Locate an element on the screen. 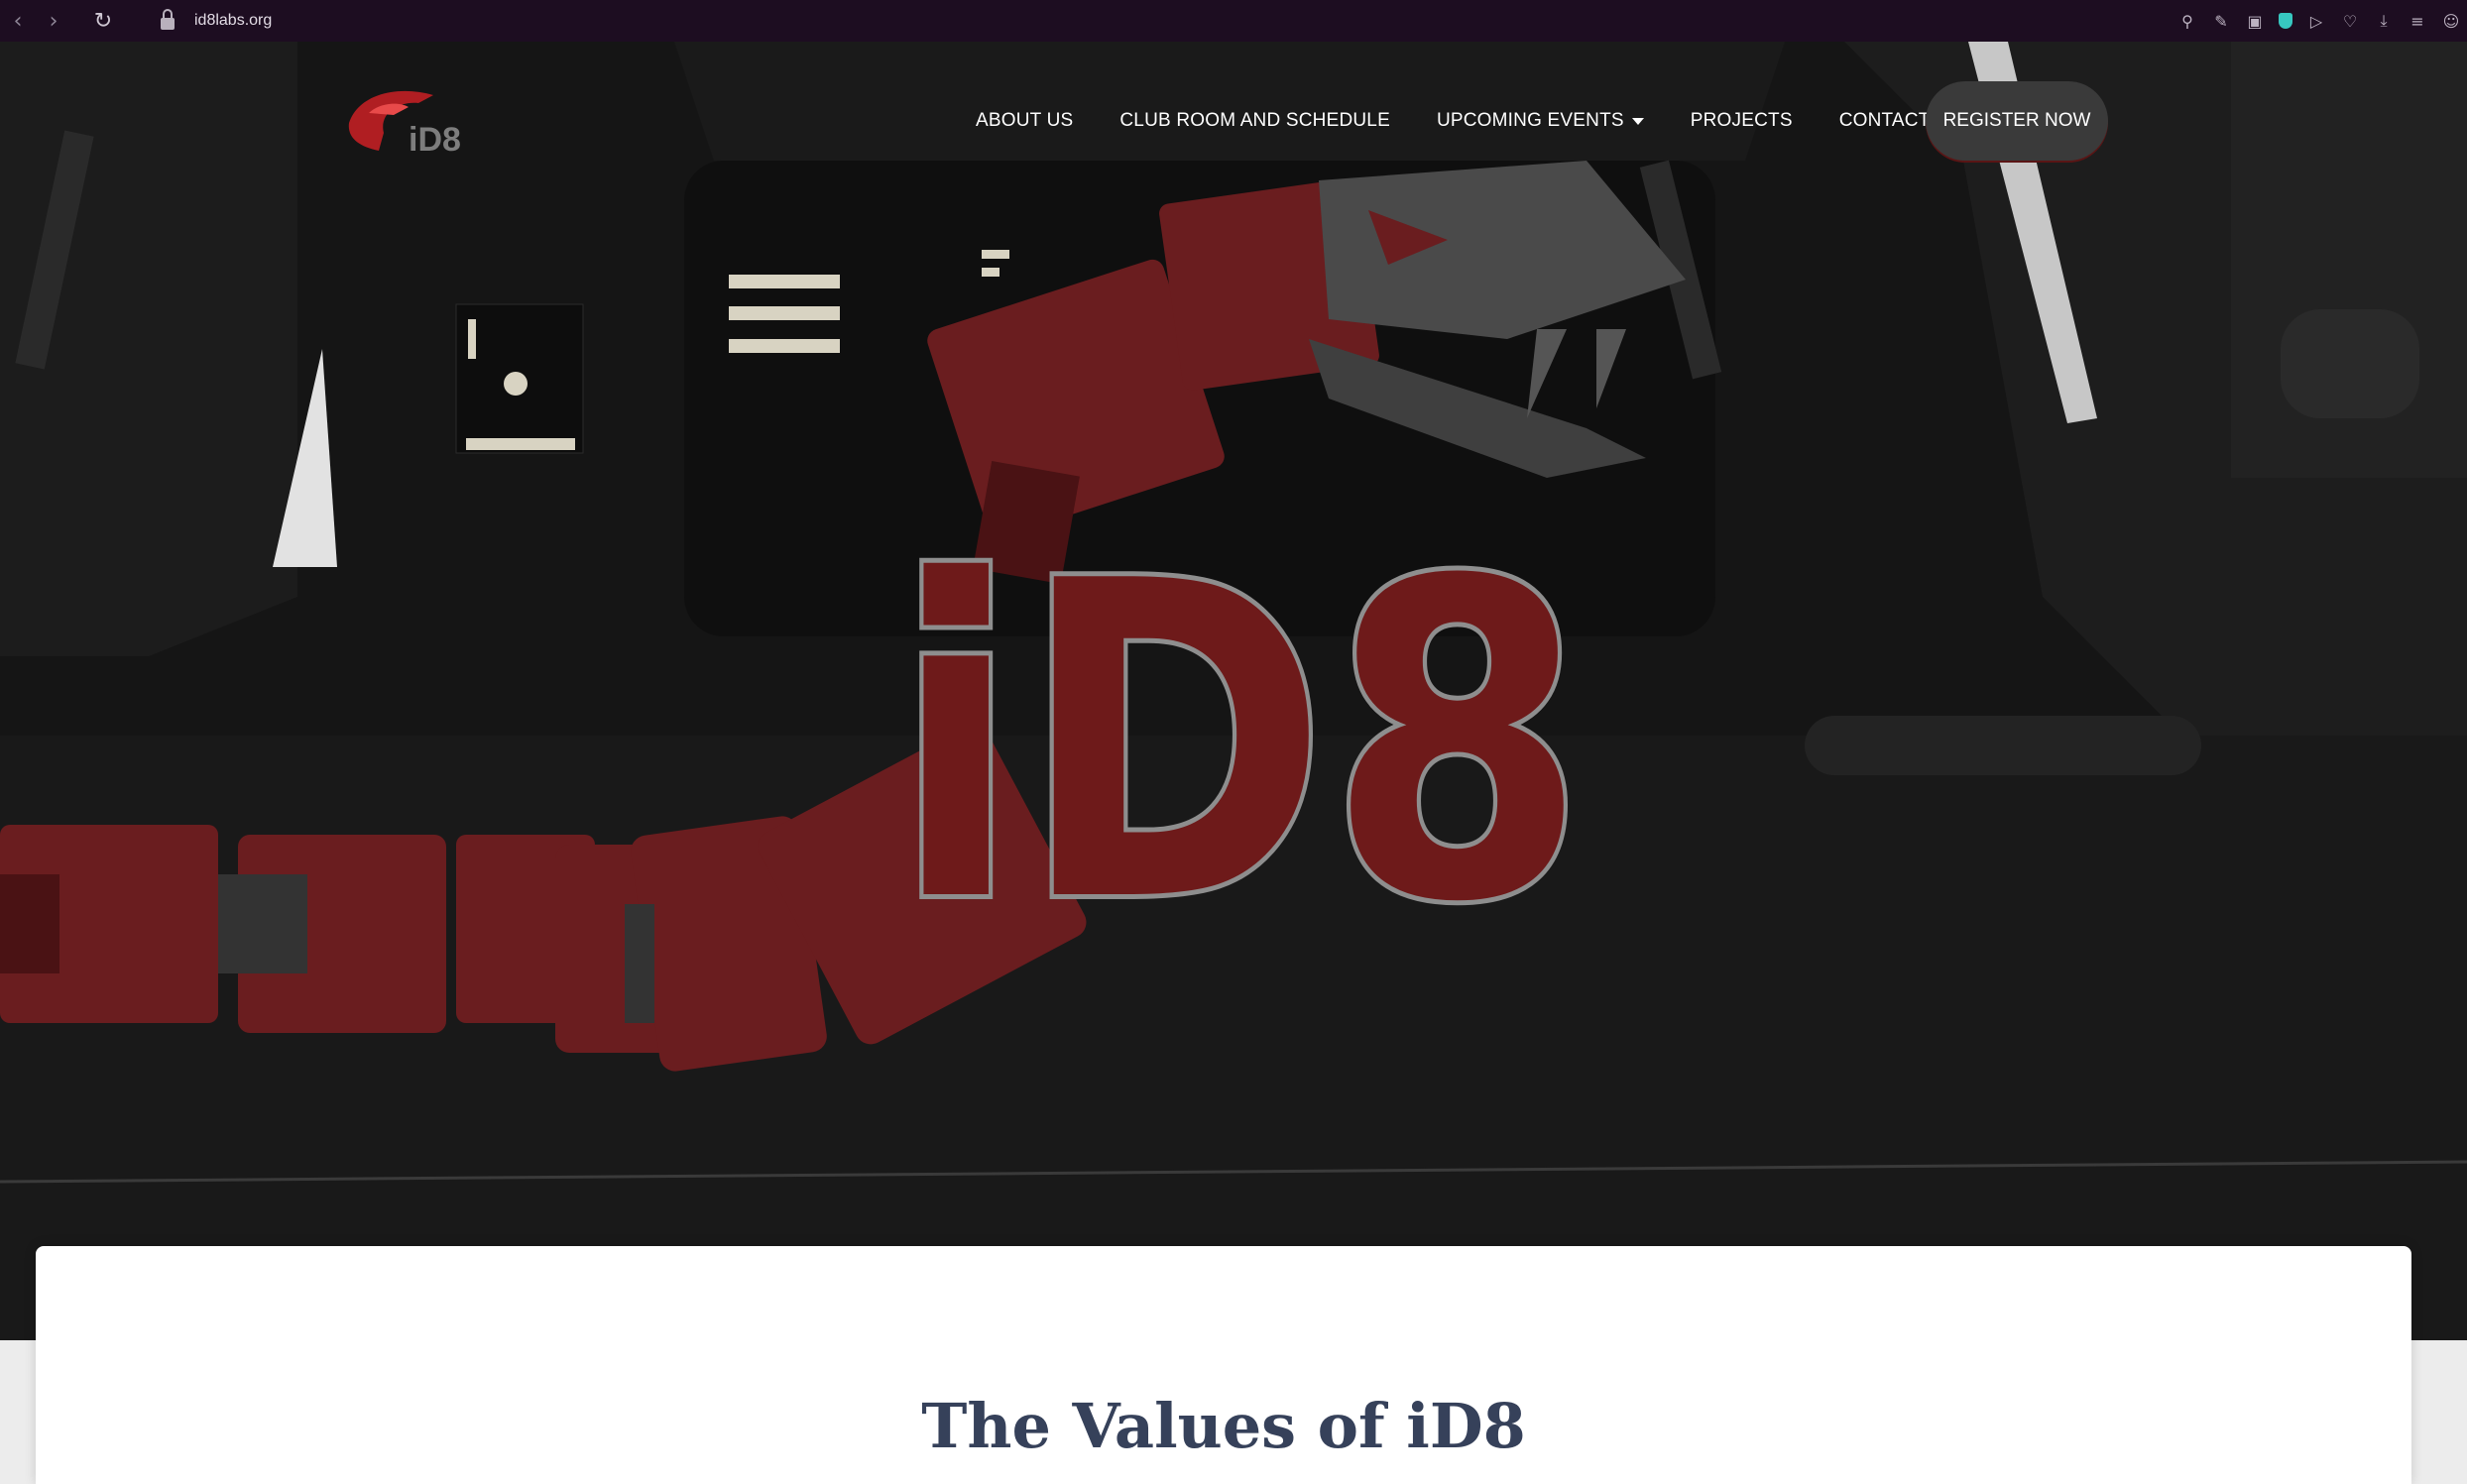  menu-icon: ≡ is located at coordinates (2418, 21).